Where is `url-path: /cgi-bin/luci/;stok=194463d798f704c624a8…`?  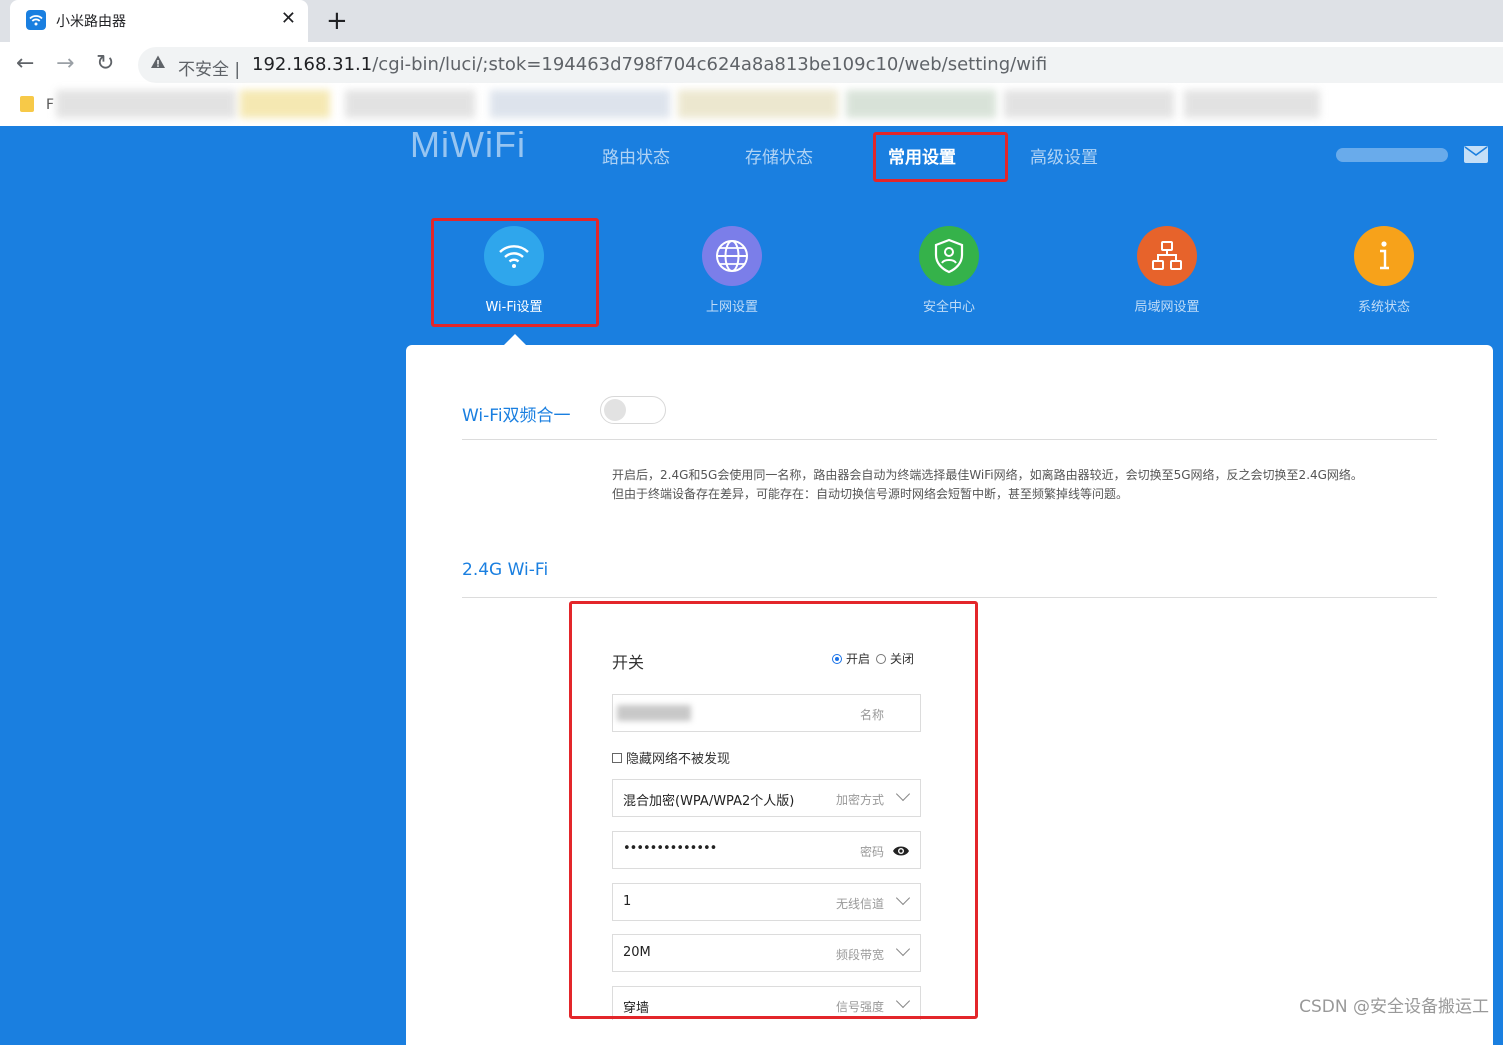 url-path: /cgi-bin/luci/;stok=194463d798f704c624a8… is located at coordinates (710, 64).